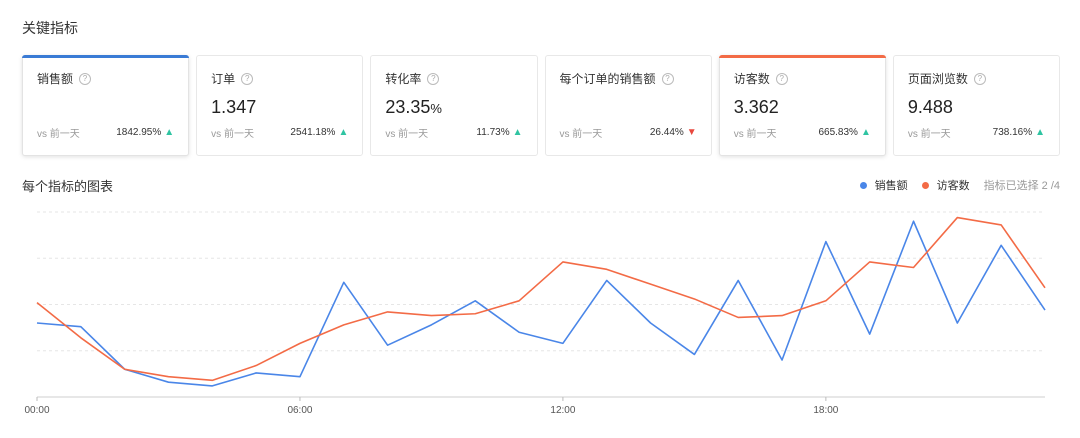 The image size is (1080, 438). What do you see at coordinates (756, 107) in the screenshot?
I see `card-value-number: 3.362` at bounding box center [756, 107].